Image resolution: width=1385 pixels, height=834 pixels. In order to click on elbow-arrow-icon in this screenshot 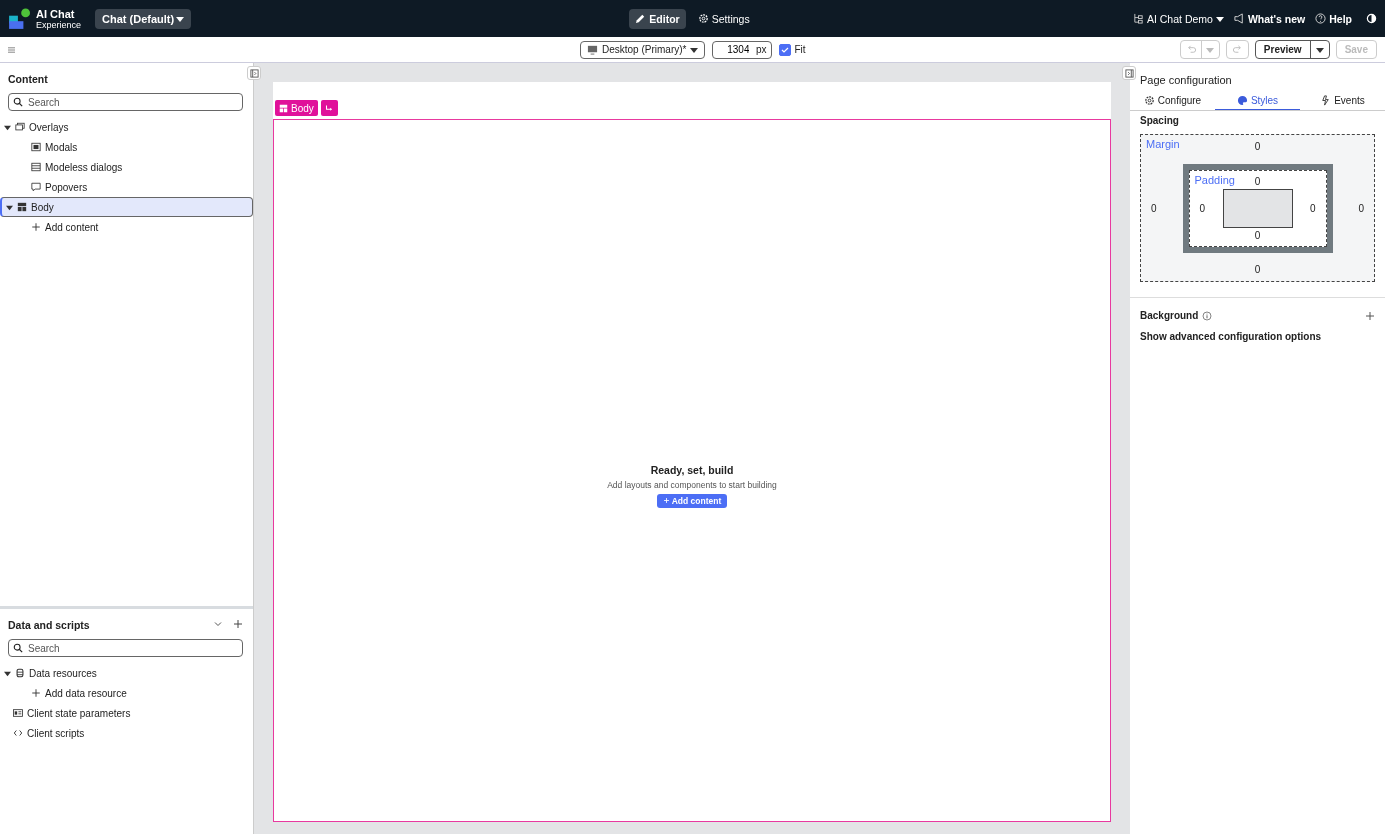, I will do `click(329, 108)`.